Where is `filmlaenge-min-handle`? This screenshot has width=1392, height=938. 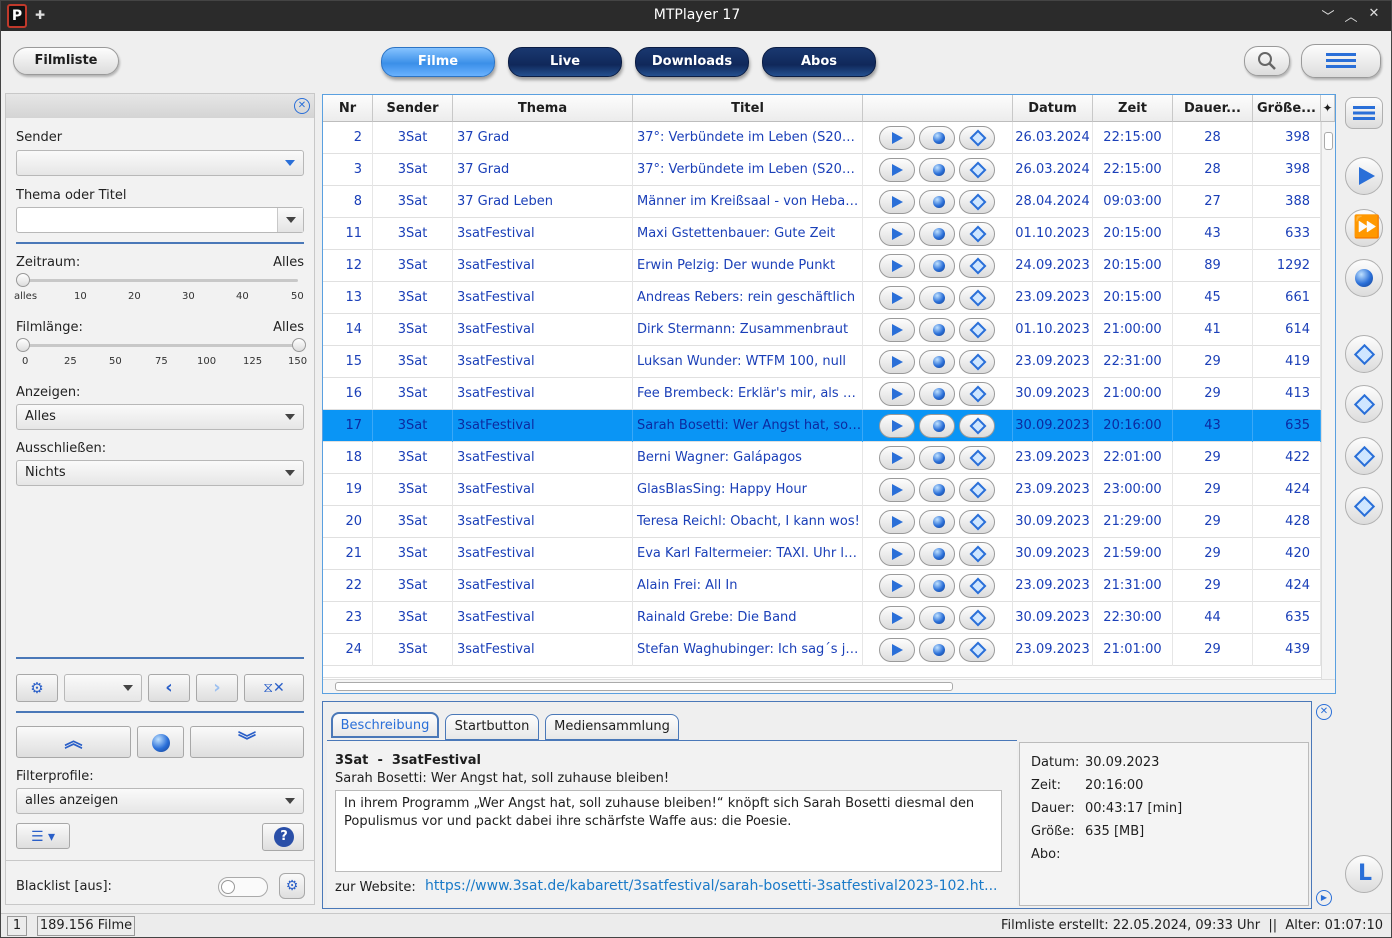
filmlaenge-min-handle is located at coordinates (23, 345).